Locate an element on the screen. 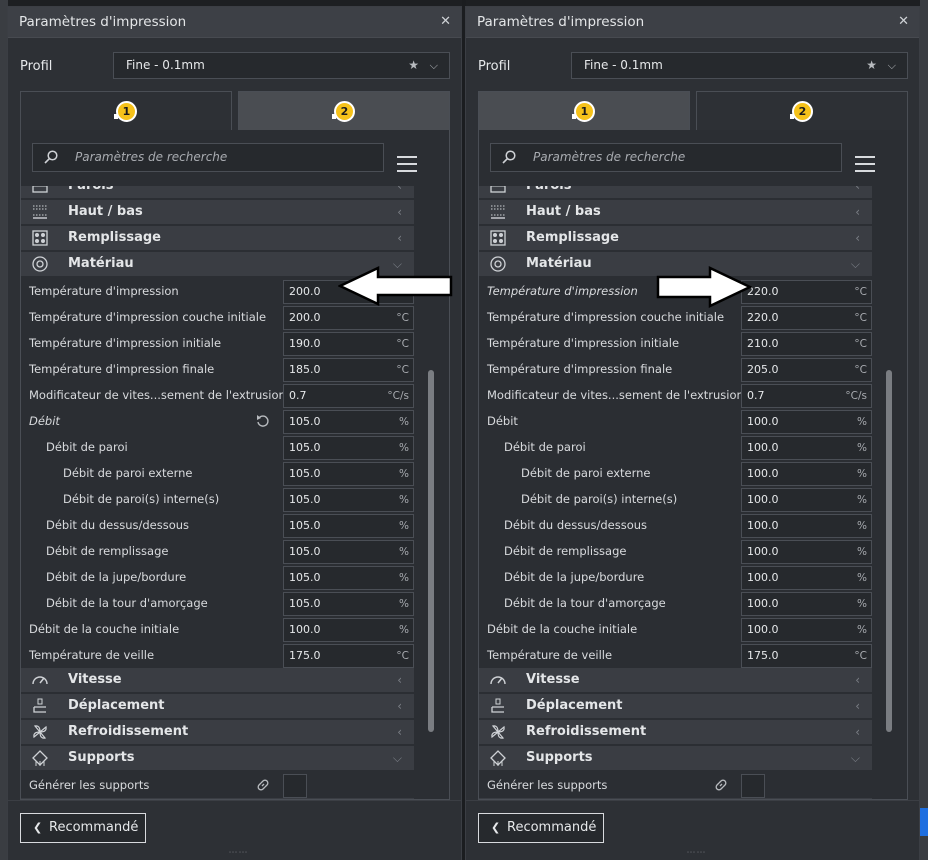 The width and height of the screenshot is (928, 860). setting-value-field: 210.0 °C is located at coordinates (806, 344).